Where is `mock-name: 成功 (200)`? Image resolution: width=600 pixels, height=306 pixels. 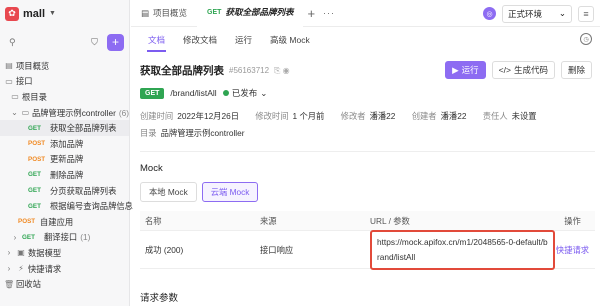
mock-name: 成功 (200) is located at coordinates (164, 249).